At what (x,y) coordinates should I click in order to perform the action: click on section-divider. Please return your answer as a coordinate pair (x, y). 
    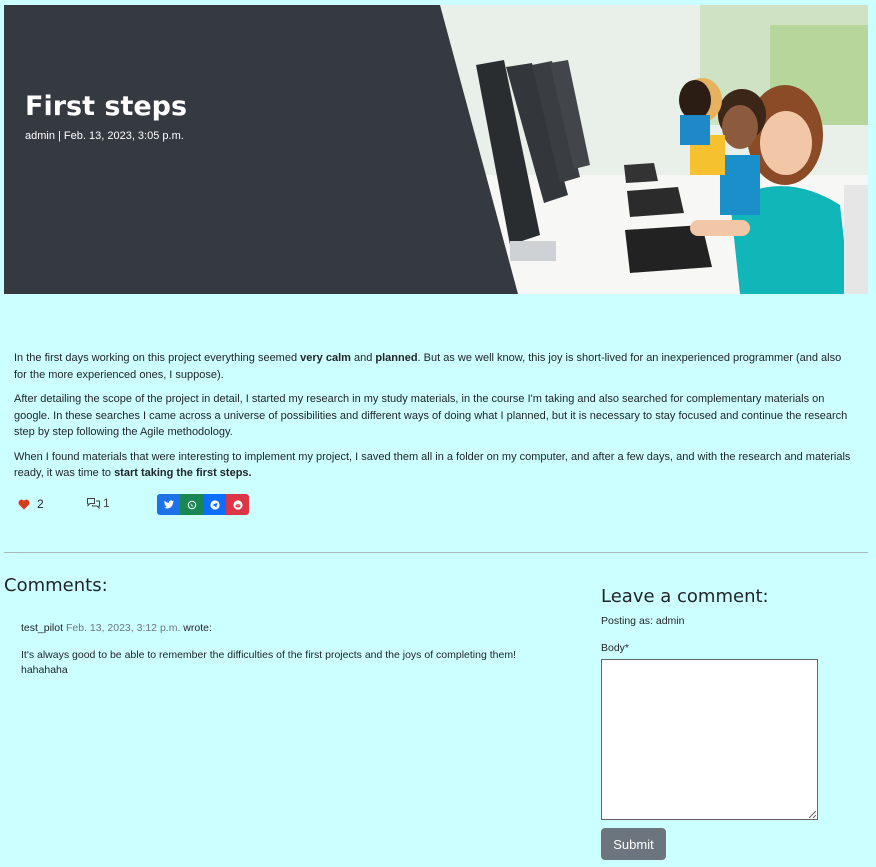
    Looking at the image, I should click on (436, 552).